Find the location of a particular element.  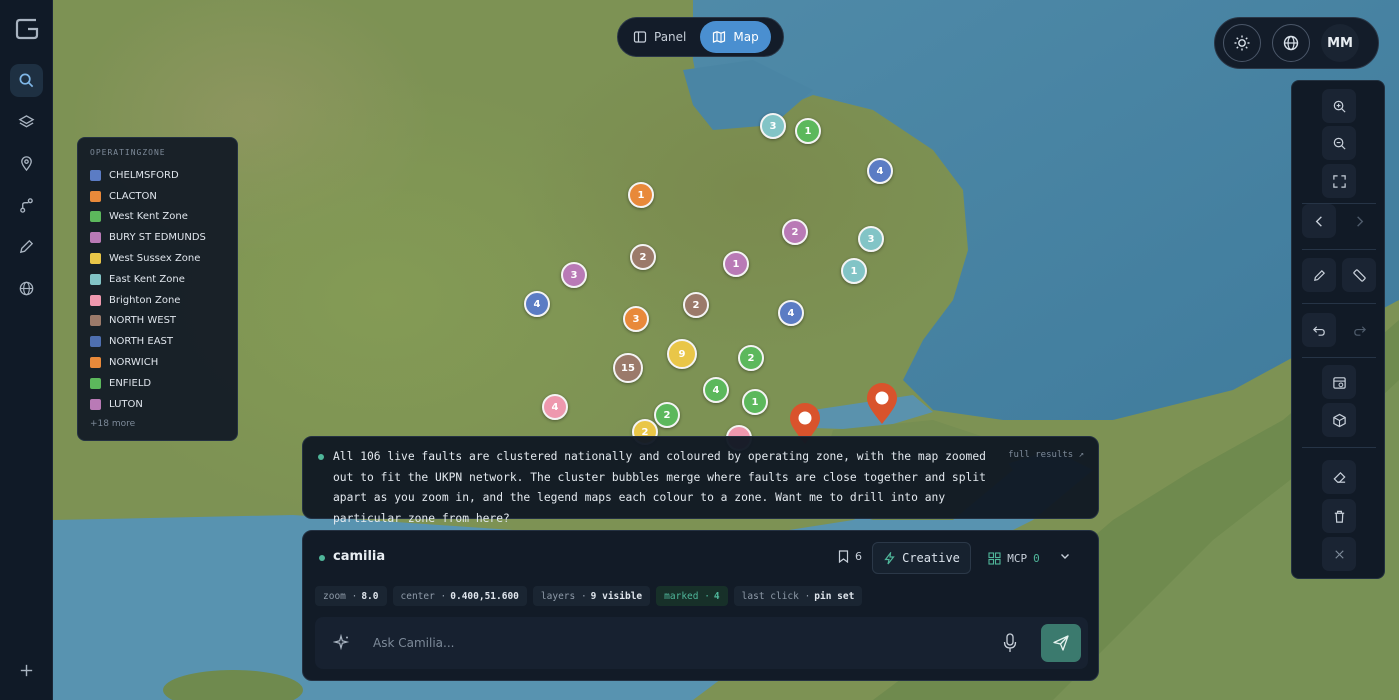

search-icon is located at coordinates (26, 80).